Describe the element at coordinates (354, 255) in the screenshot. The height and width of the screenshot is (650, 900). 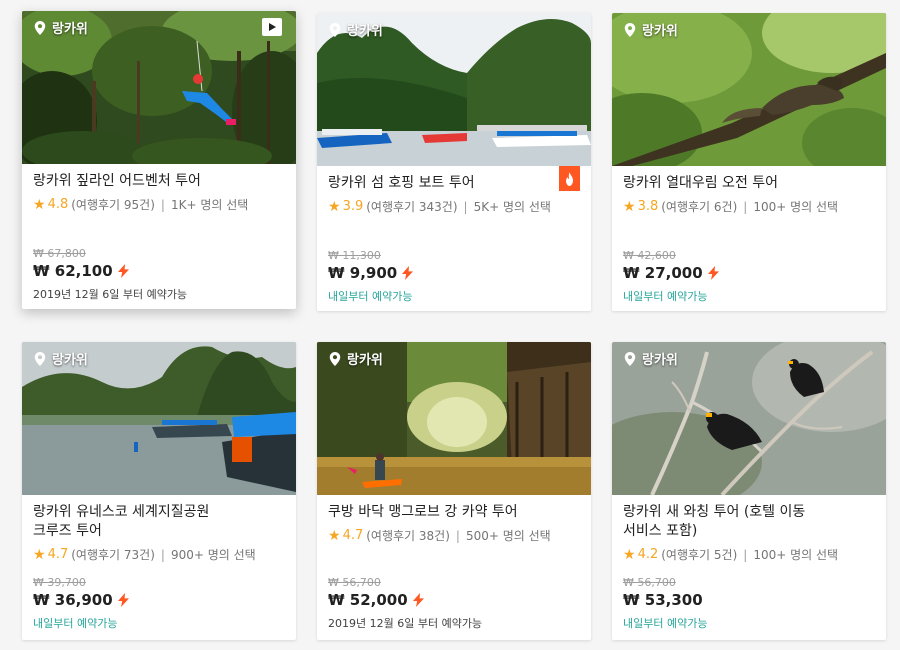
I see `original-price: ₩ 11,300` at that location.